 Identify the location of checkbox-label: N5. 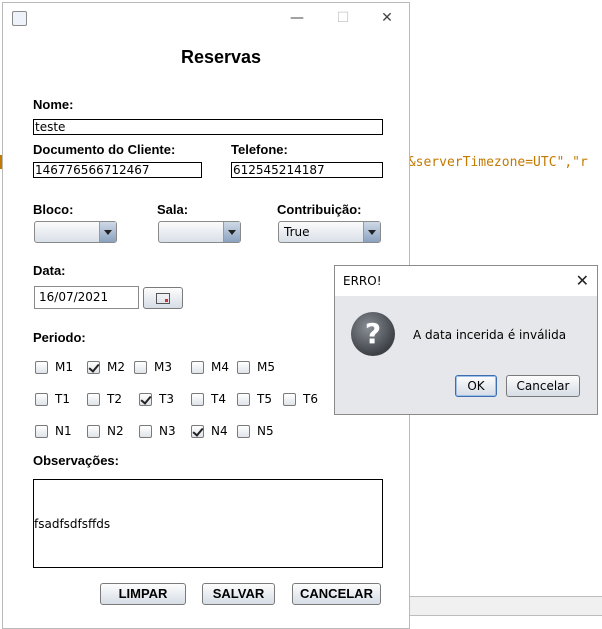
(265, 431).